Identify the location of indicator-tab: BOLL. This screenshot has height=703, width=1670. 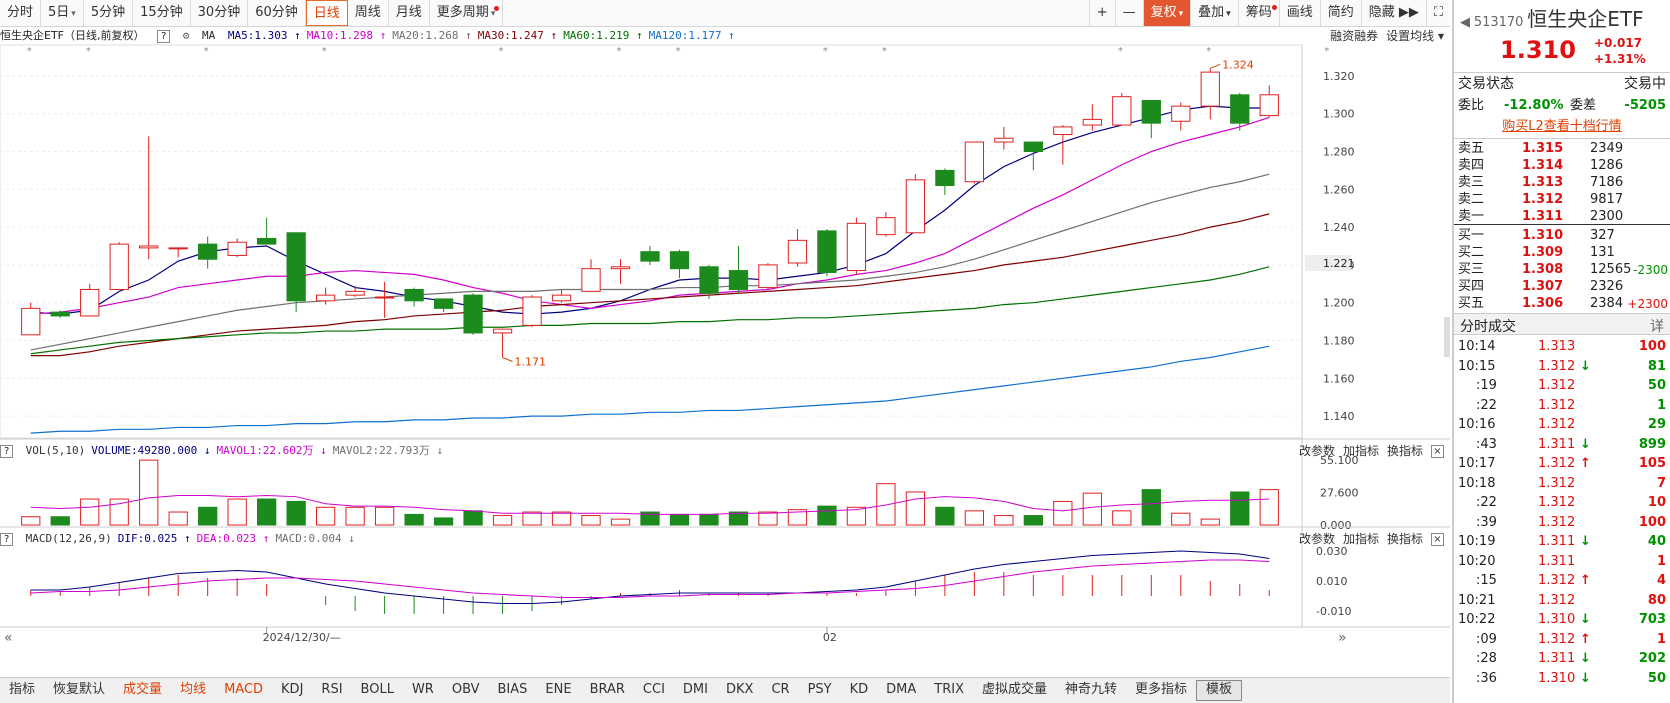
(377, 690).